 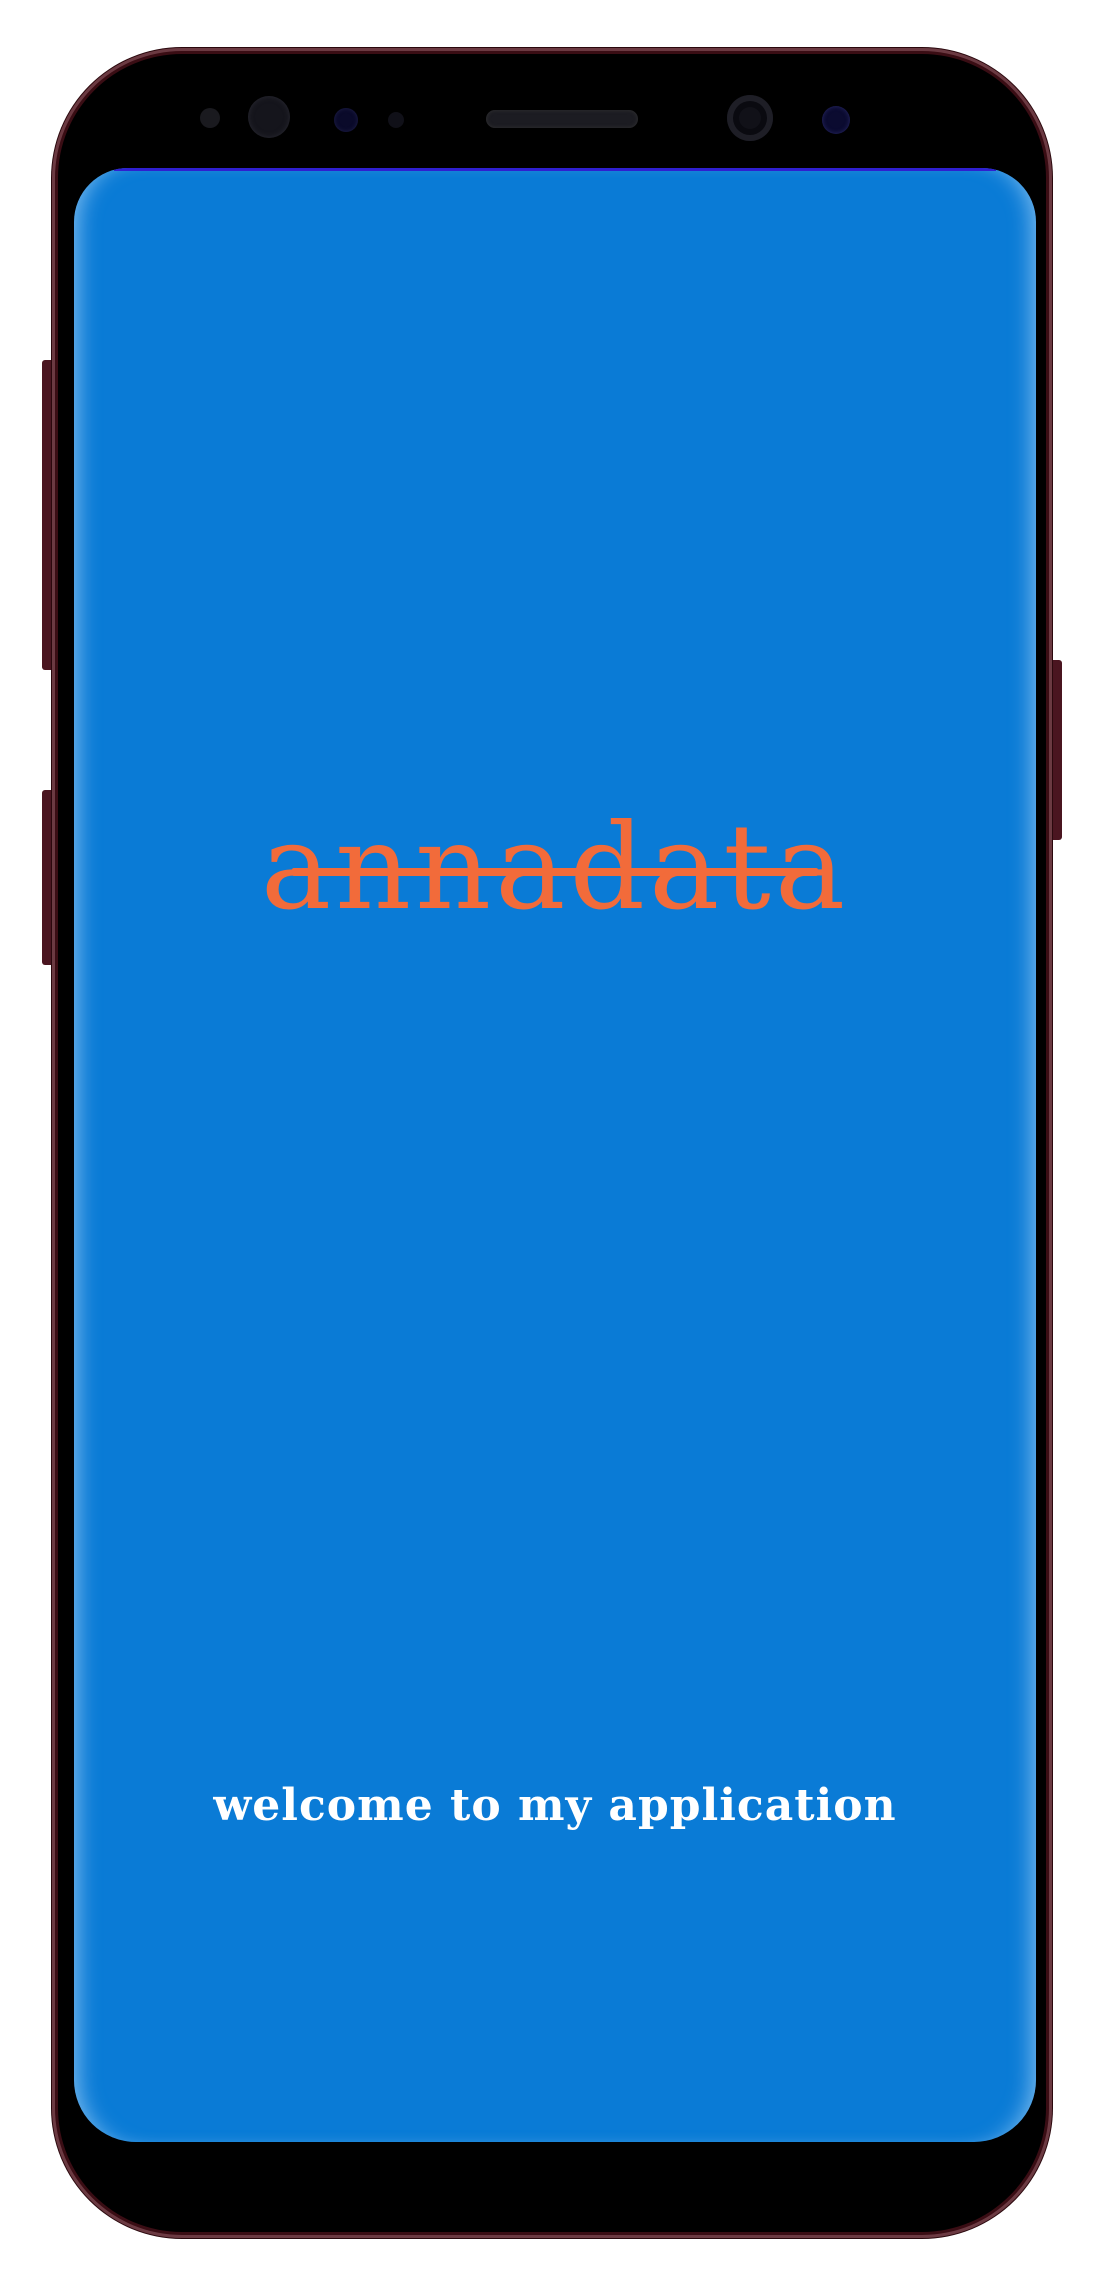 What do you see at coordinates (555, 867) in the screenshot?
I see `brand-title: annadata` at bounding box center [555, 867].